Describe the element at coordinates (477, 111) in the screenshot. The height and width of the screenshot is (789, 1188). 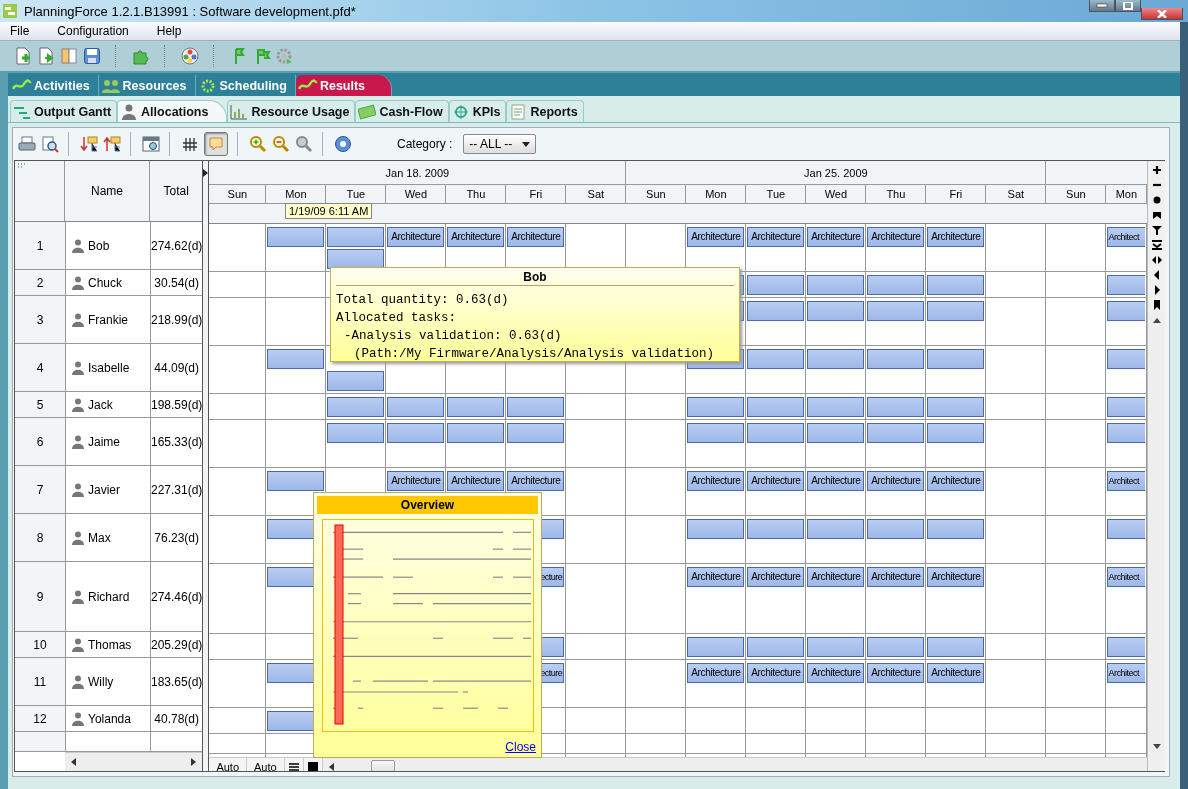
I see `sub-tab: KPIs` at that location.